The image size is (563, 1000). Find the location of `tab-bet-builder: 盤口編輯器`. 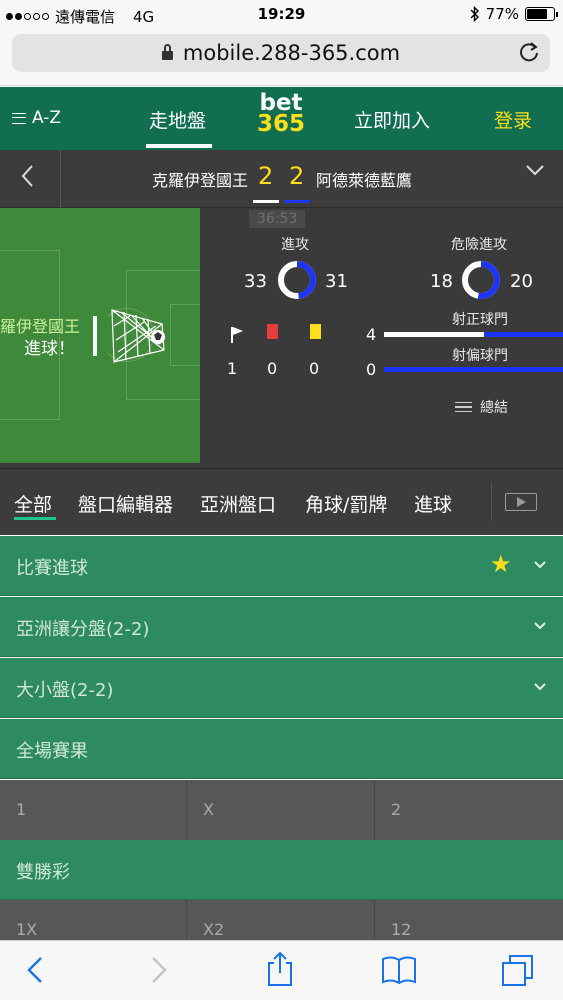

tab-bet-builder: 盤口編輯器 is located at coordinates (125, 503).